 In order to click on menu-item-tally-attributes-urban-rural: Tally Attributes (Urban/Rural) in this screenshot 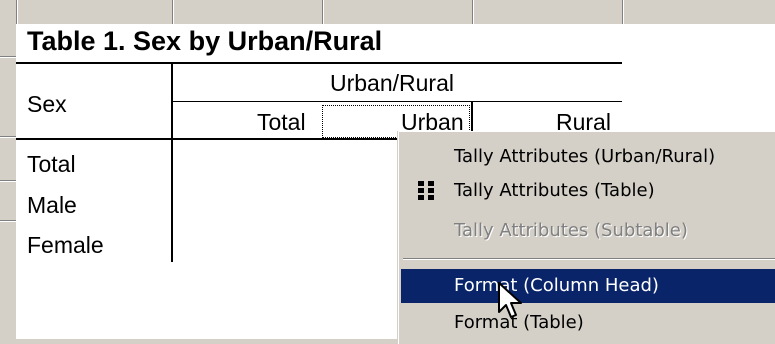, I will do `click(588, 157)`.